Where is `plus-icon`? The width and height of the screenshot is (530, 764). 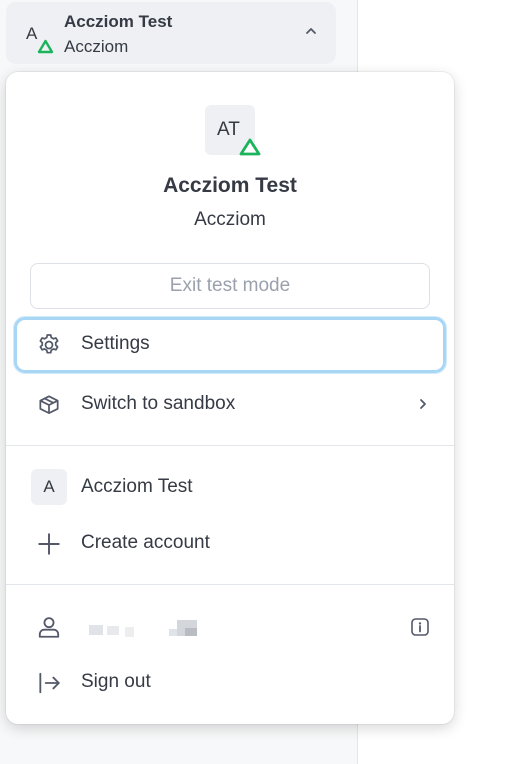 plus-icon is located at coordinates (49, 544).